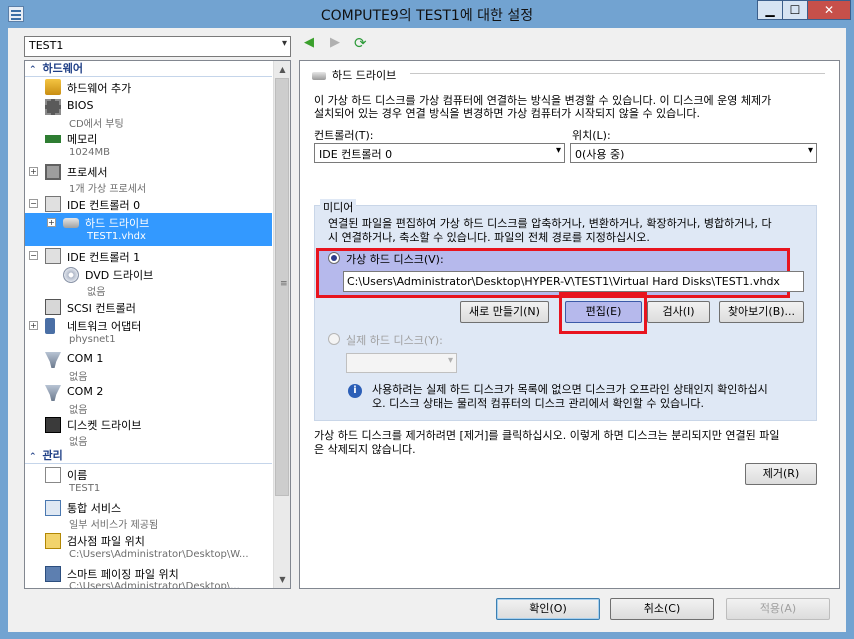 This screenshot has height=639, width=854. What do you see at coordinates (427, 14) in the screenshot?
I see `title-bar: COMPUTE9의 TEST1에 대한 설정 ▁ ☐ ✕` at bounding box center [427, 14].